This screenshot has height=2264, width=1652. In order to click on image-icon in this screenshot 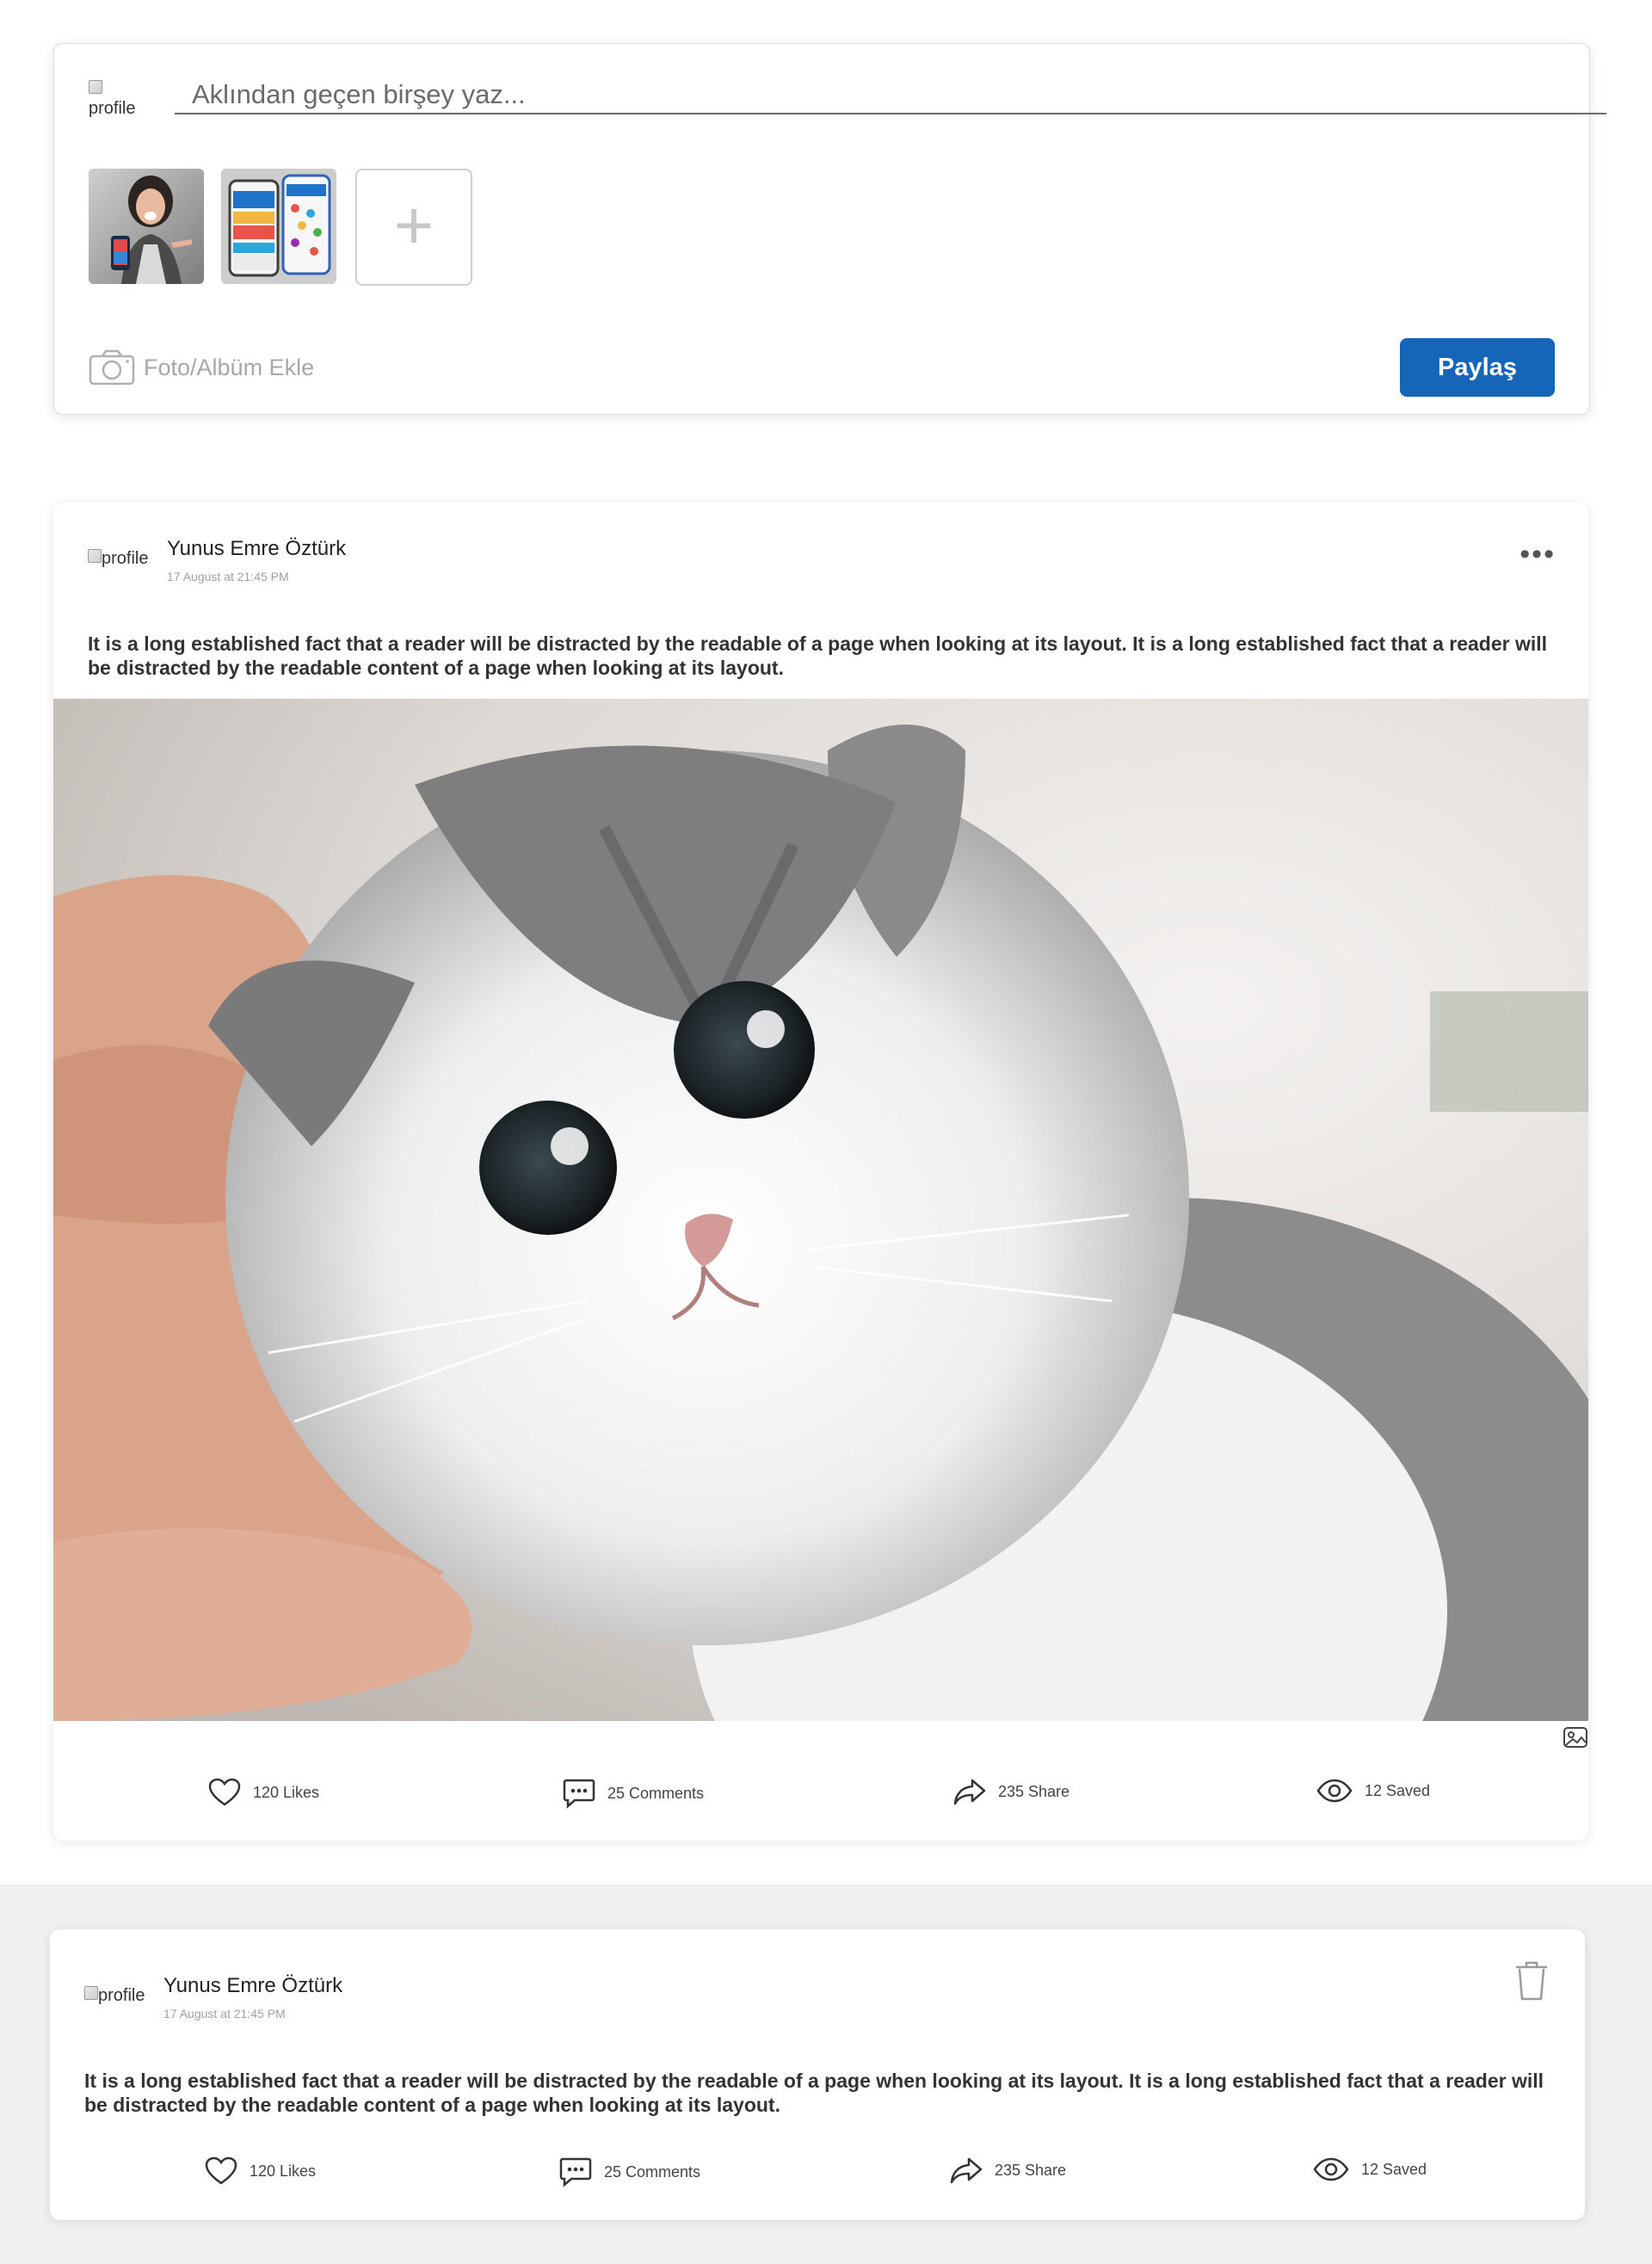, I will do `click(1575, 1737)`.